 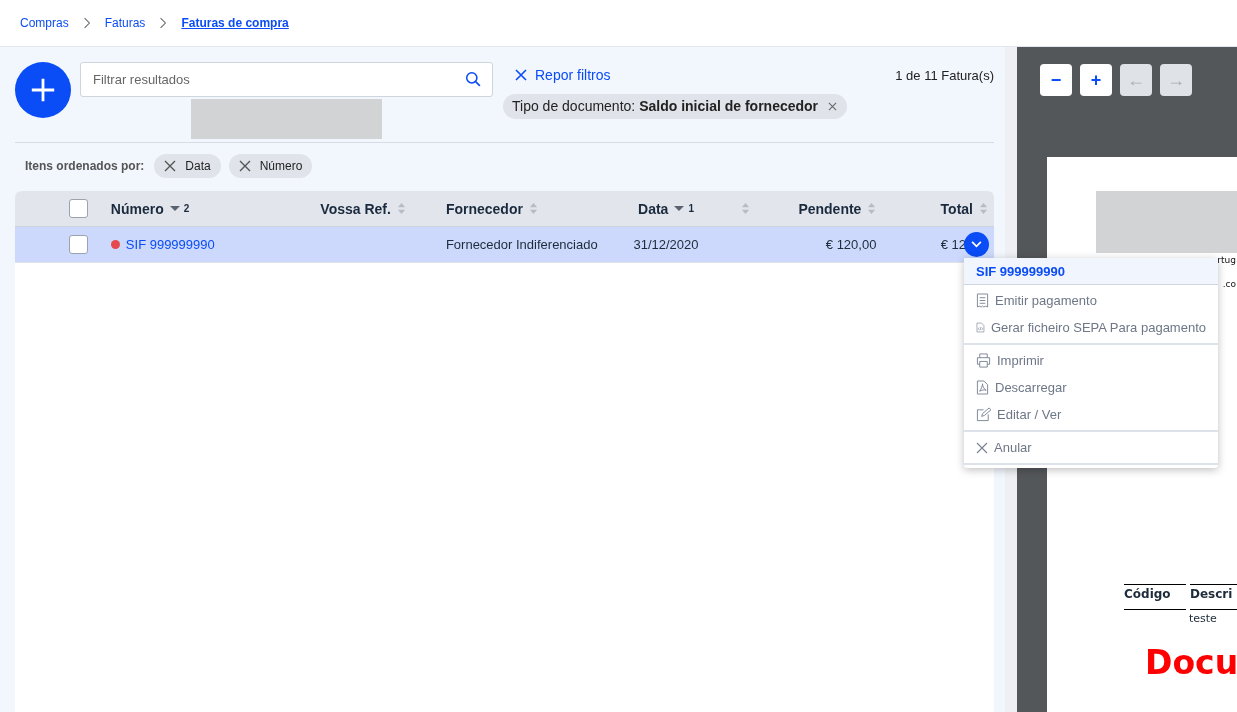 I want to click on menu-item: Gerar ficheiro SEPA Para pagamento, so click(x=1091, y=327).